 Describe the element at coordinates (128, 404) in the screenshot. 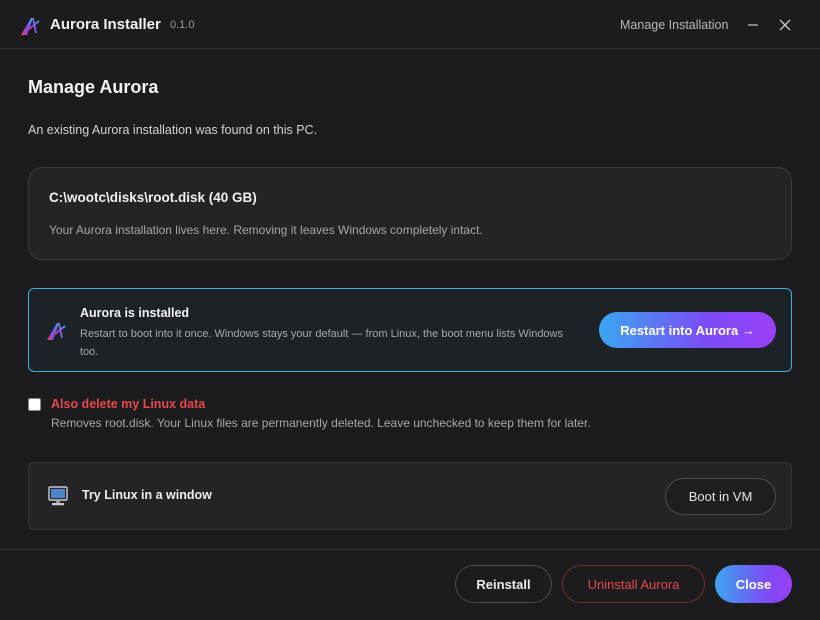

I see `delete-data-label: Also delete my Linux data` at that location.